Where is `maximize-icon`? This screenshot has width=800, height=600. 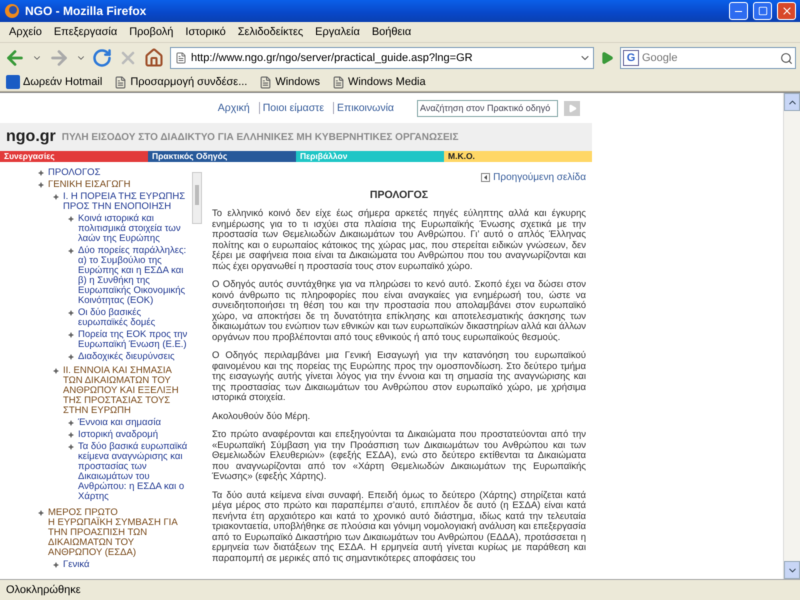 maximize-icon is located at coordinates (763, 11).